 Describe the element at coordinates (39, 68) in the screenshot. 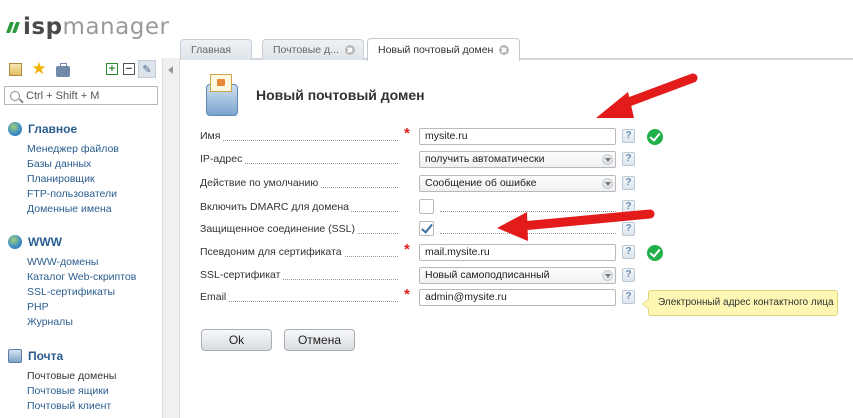

I see `favorites-star-icon: ★` at that location.